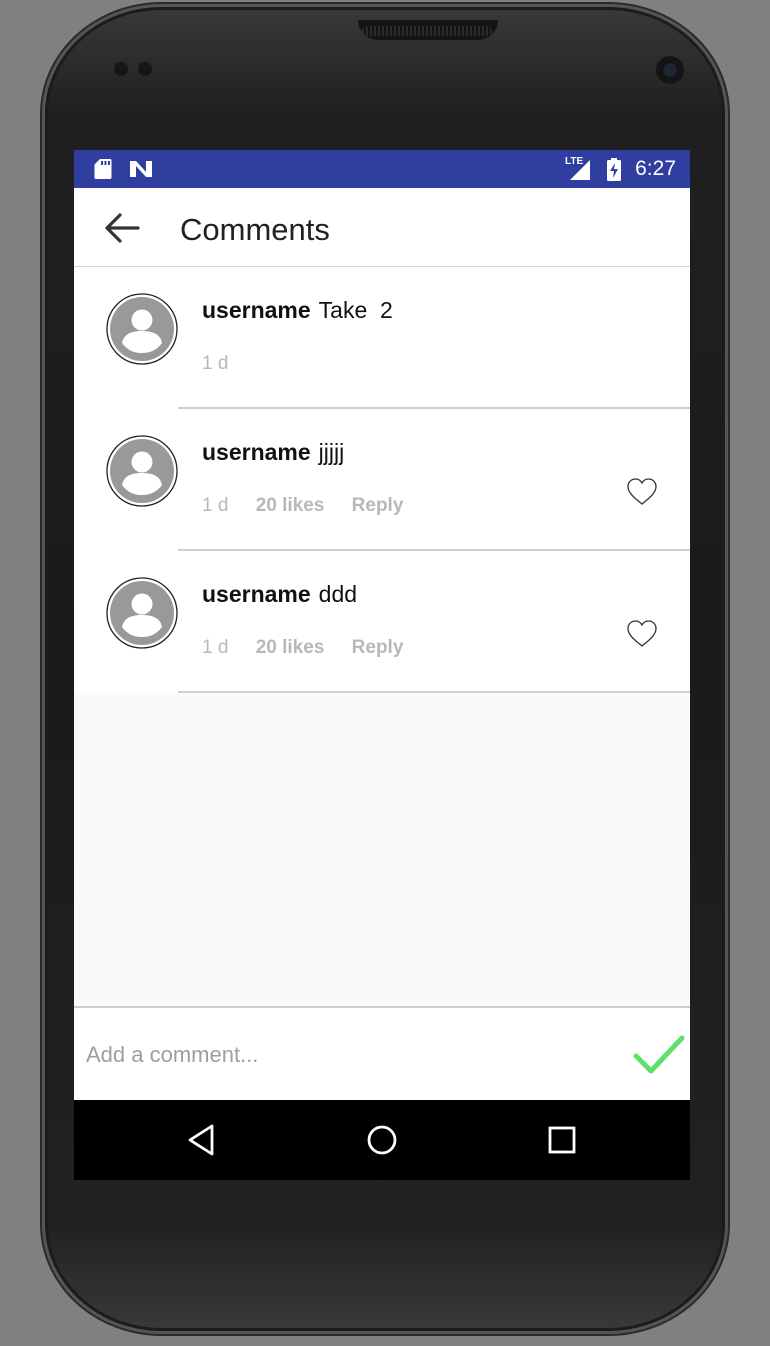 This screenshot has width=770, height=1346. What do you see at coordinates (427, 31) in the screenshot?
I see `speaker-grill` at bounding box center [427, 31].